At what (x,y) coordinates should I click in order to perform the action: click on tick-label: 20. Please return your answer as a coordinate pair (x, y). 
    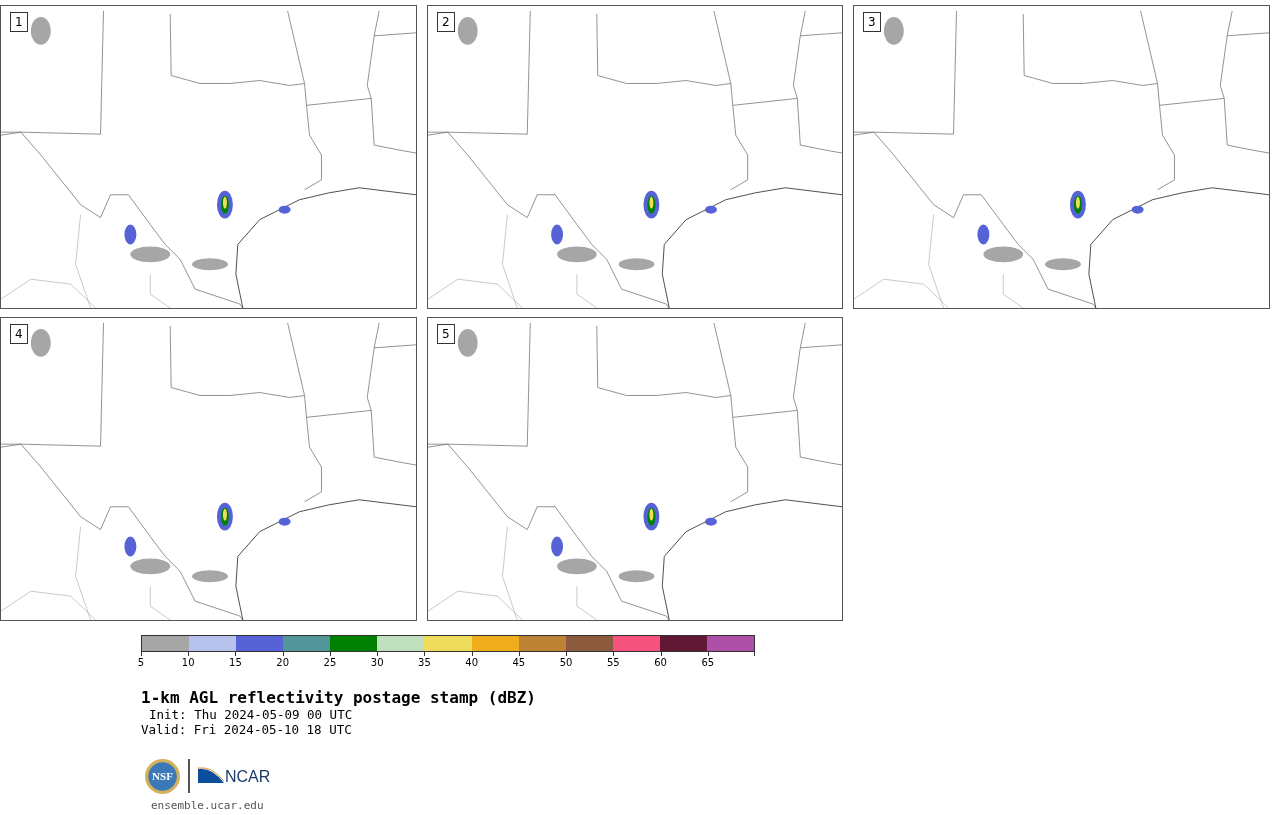
    Looking at the image, I should click on (283, 663).